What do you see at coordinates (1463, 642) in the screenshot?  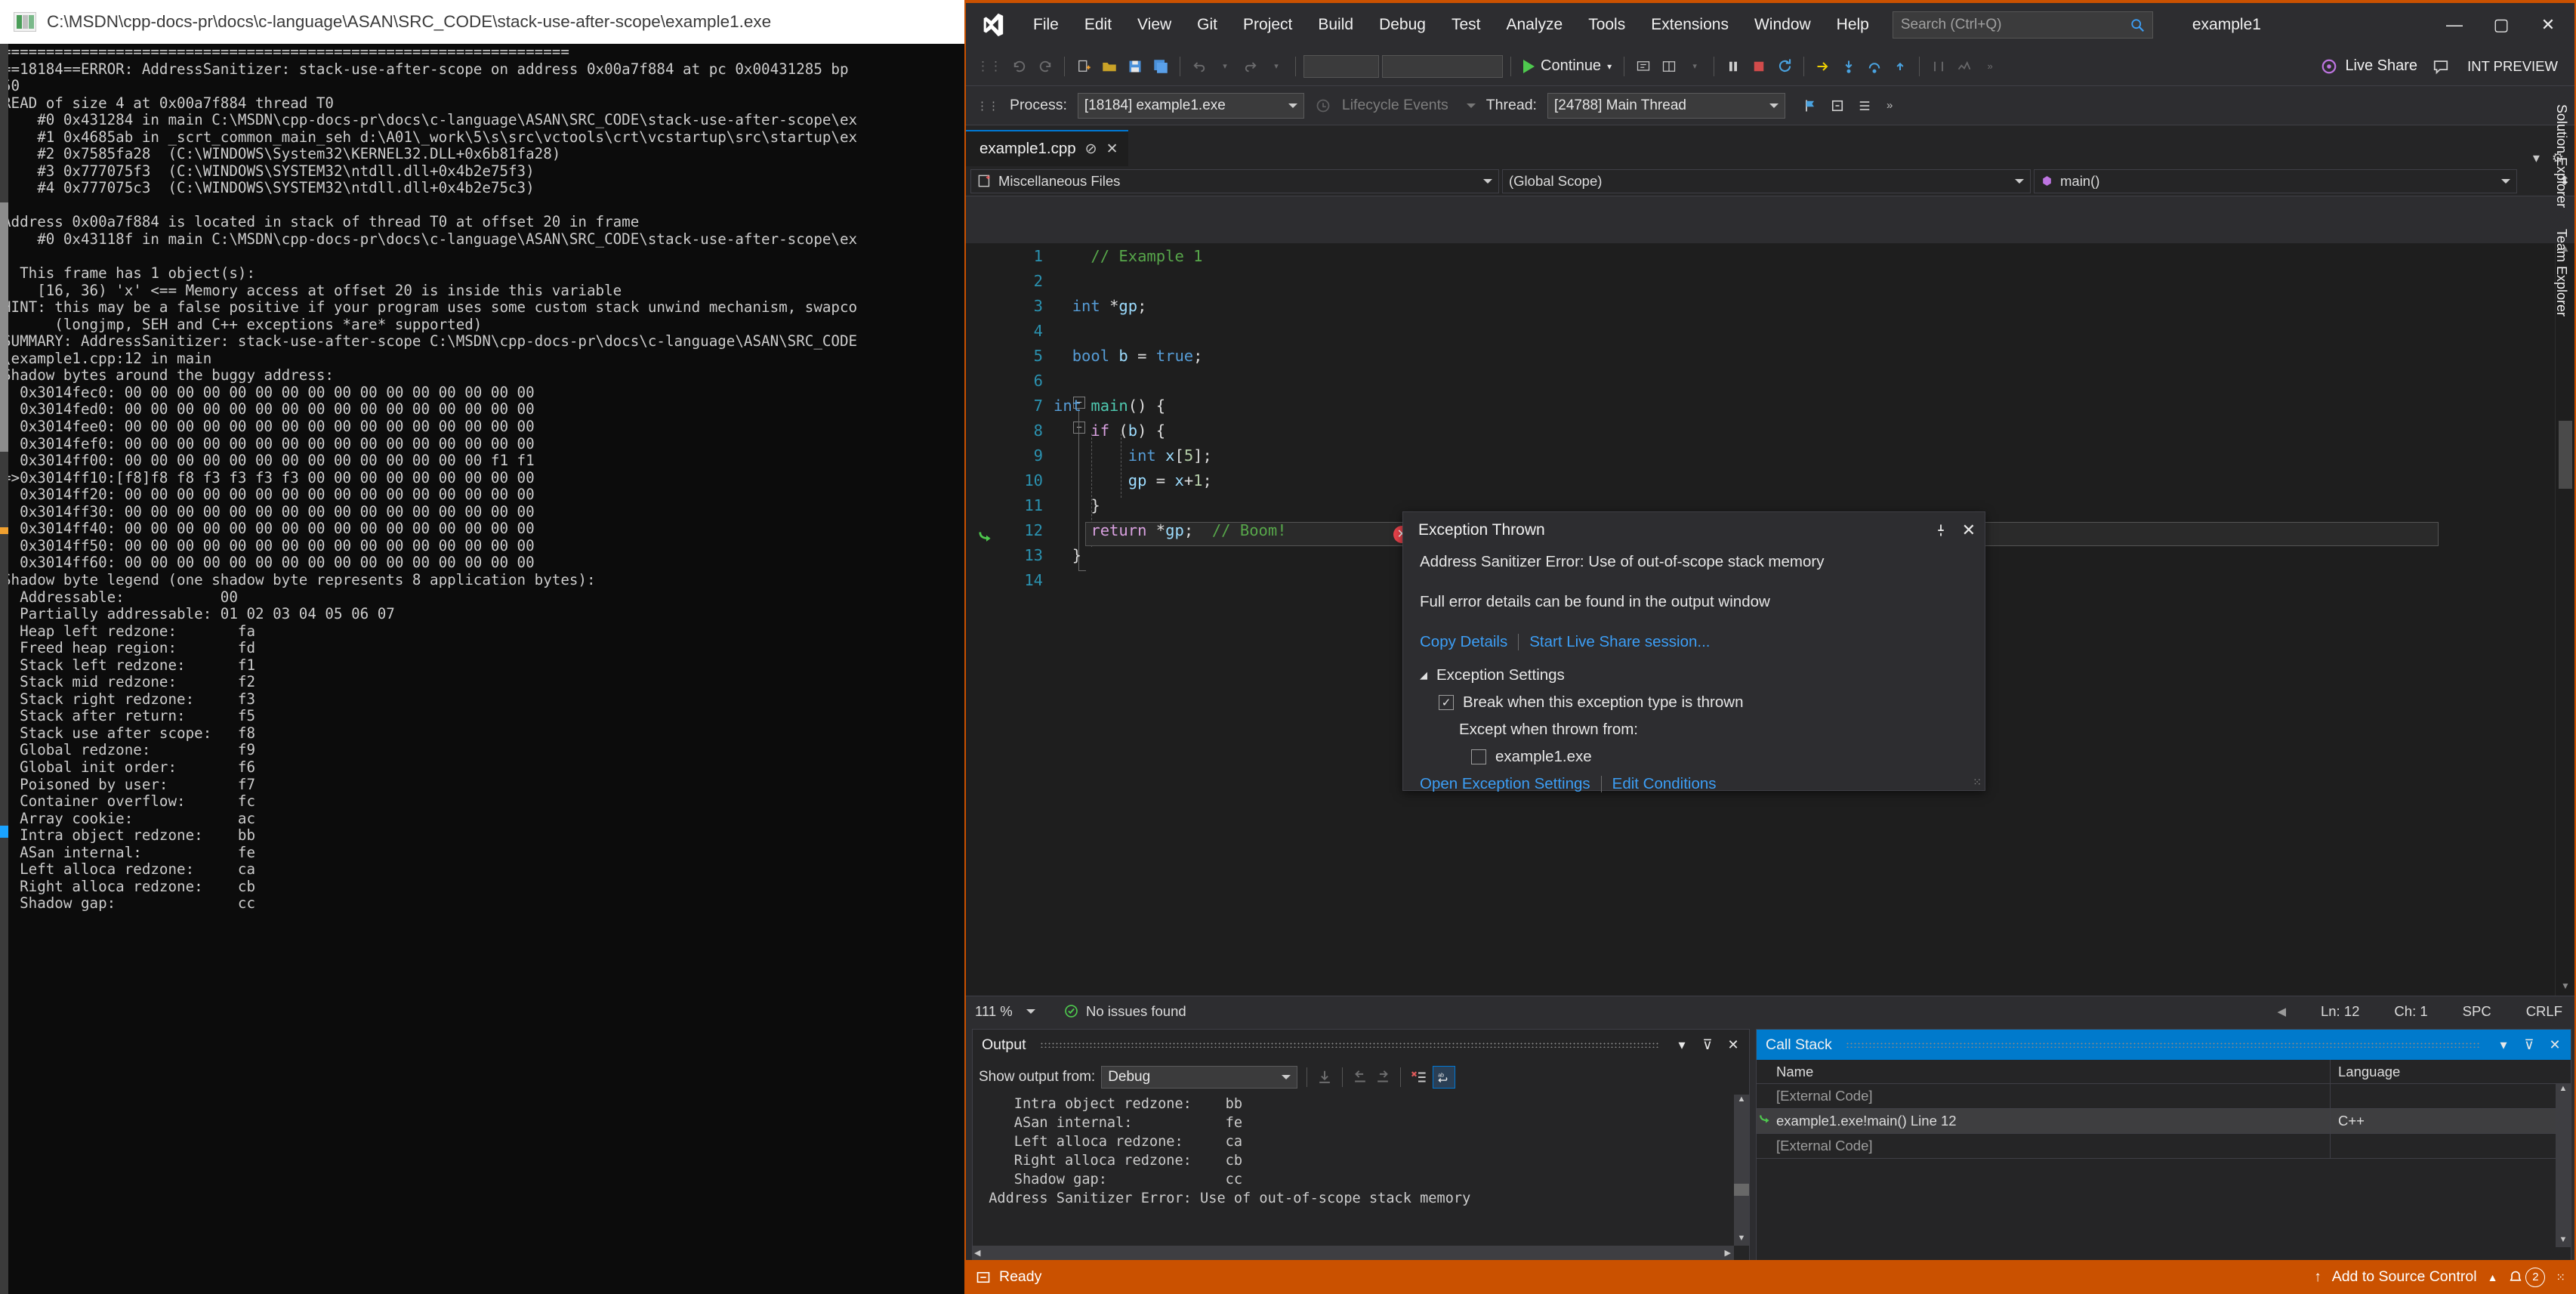 I see `copy-details-link: Copy Details` at bounding box center [1463, 642].